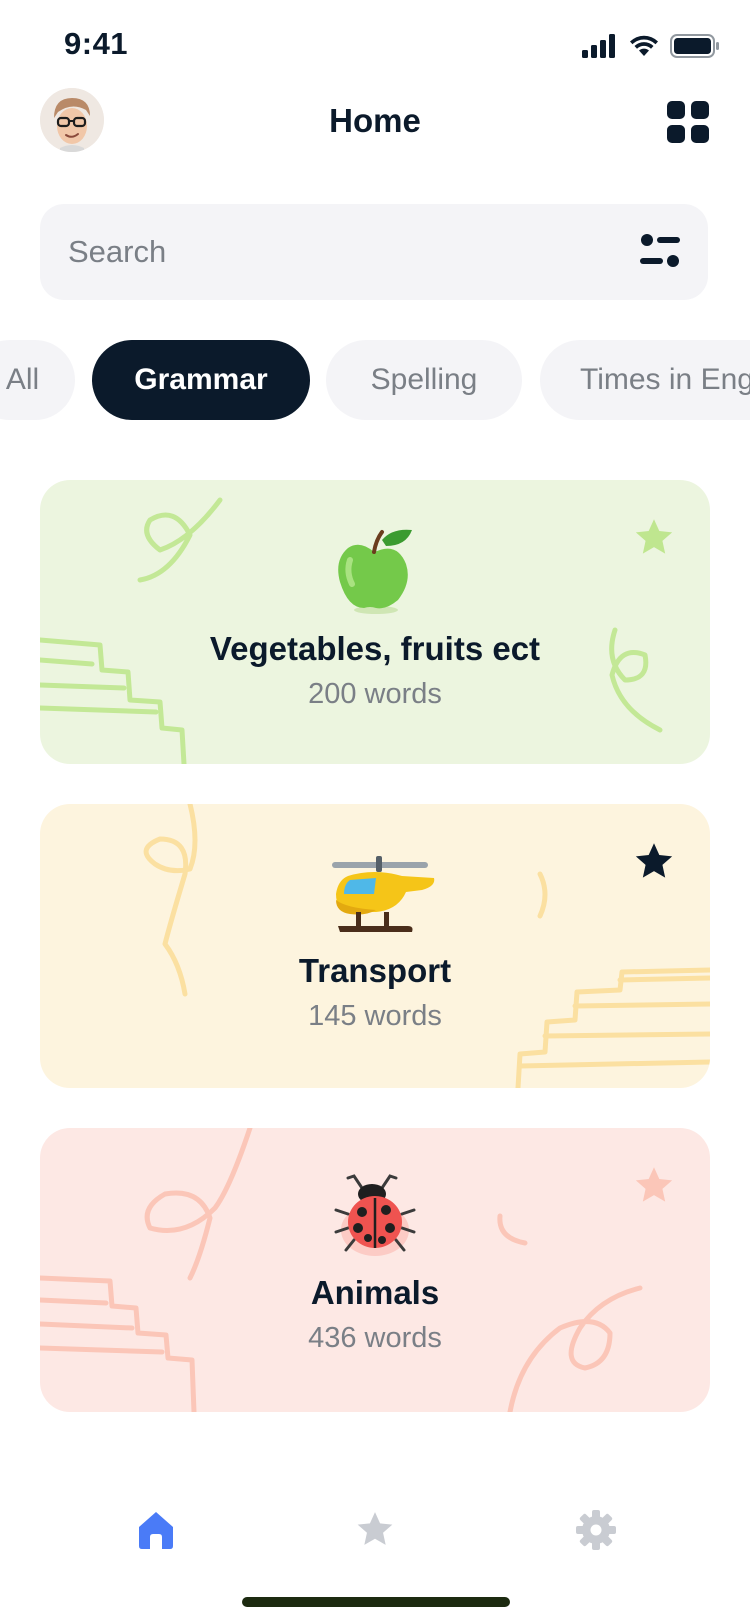  What do you see at coordinates (665, 379) in the screenshot?
I see `tab-label: Times in English` at bounding box center [665, 379].